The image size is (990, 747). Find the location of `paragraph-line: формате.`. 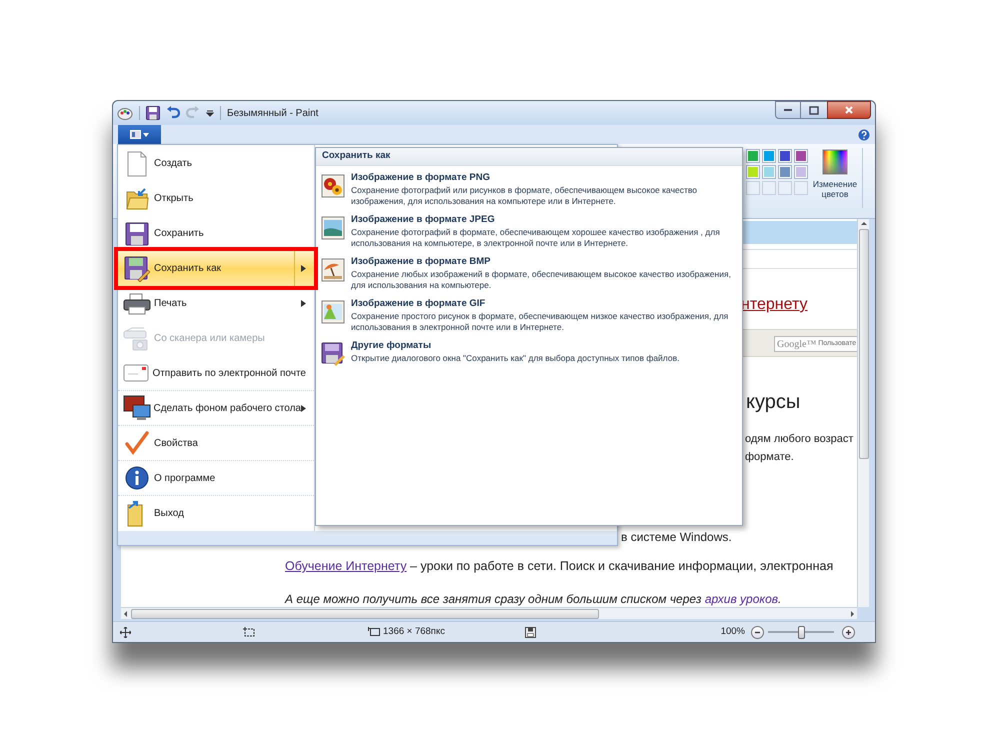

paragraph-line: формате. is located at coordinates (769, 457).